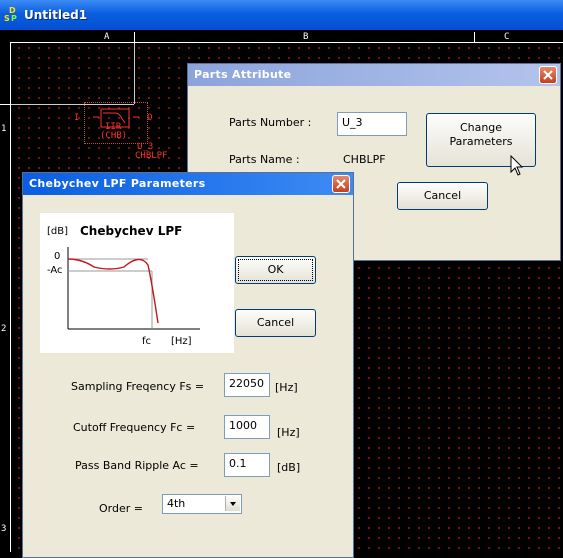 The width and height of the screenshot is (563, 558). Describe the element at coordinates (275, 323) in the screenshot. I see `chebychev-cancel-button: Cancel` at that location.